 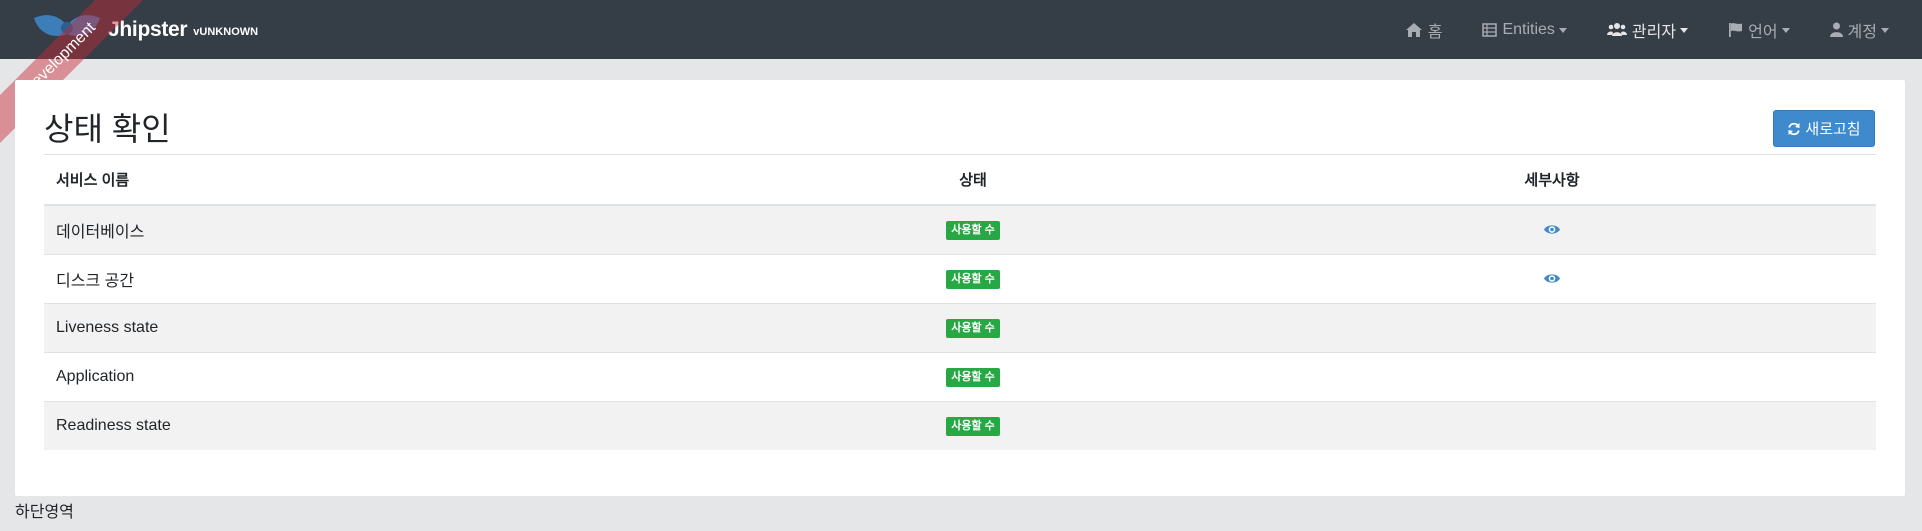 I want to click on nav-language: 언어, so click(x=1759, y=30).